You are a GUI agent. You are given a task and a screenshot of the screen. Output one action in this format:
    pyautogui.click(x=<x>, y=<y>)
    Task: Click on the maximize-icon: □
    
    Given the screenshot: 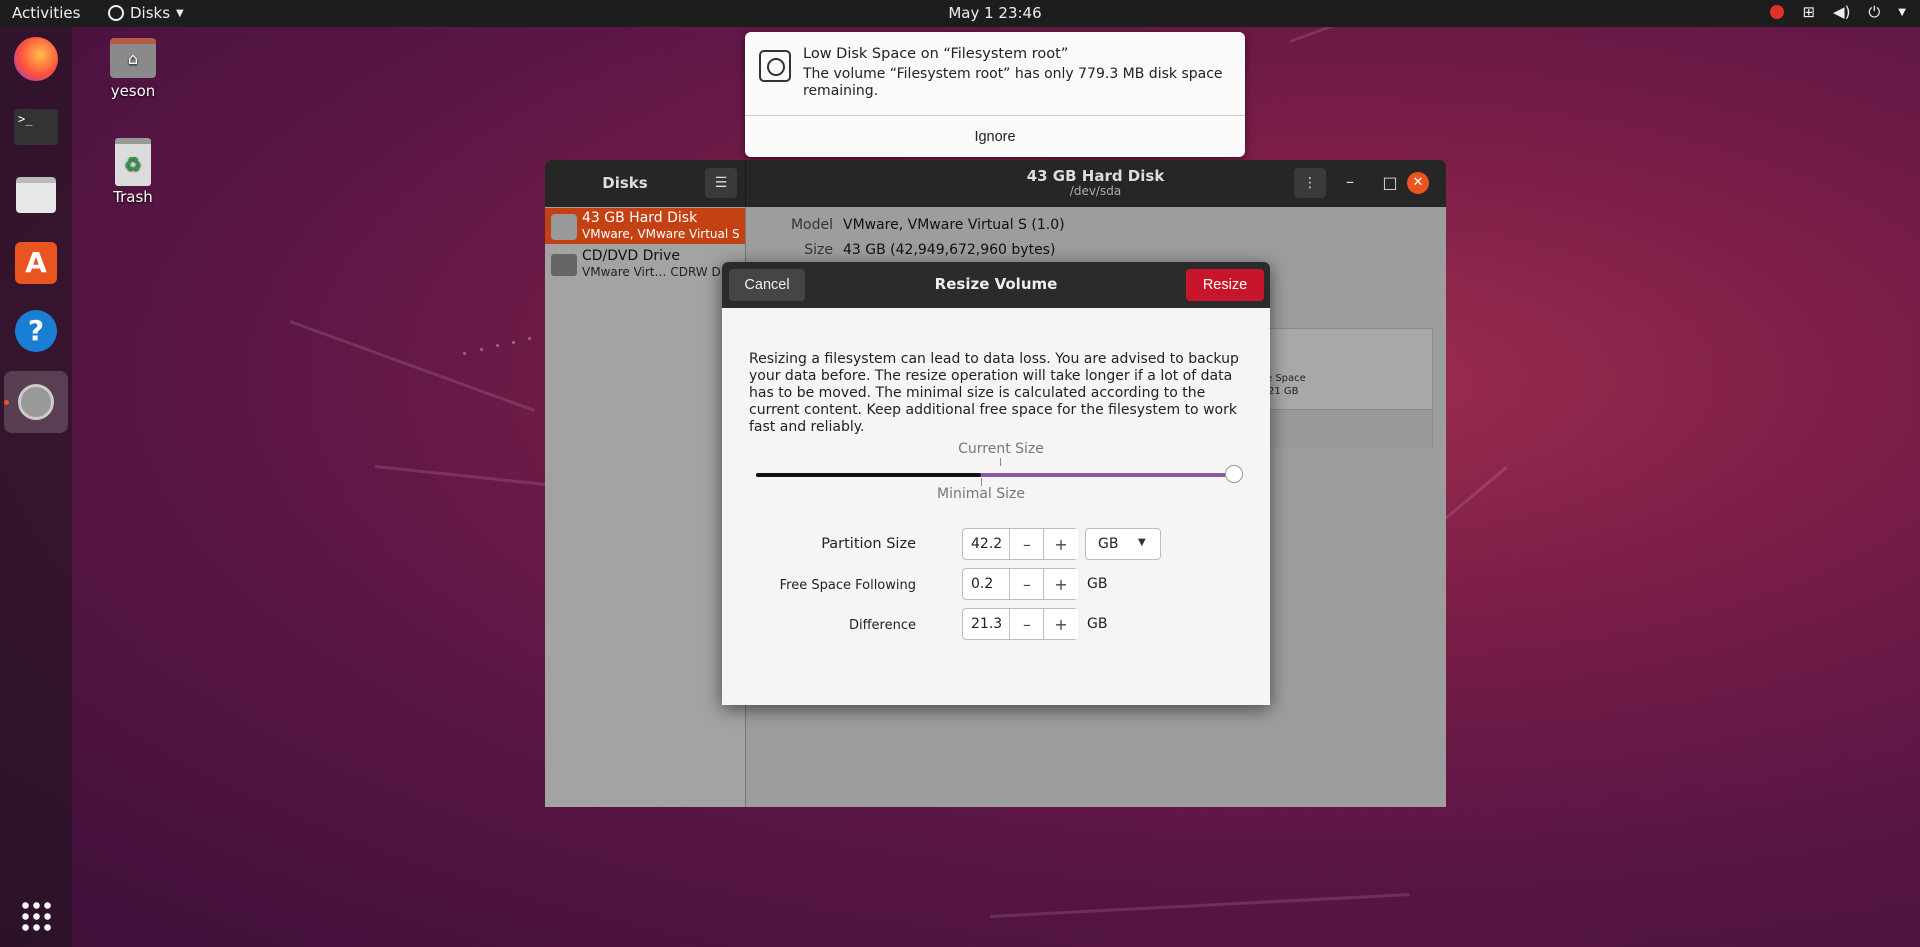 What is the action you would take?
    pyautogui.click(x=1390, y=182)
    